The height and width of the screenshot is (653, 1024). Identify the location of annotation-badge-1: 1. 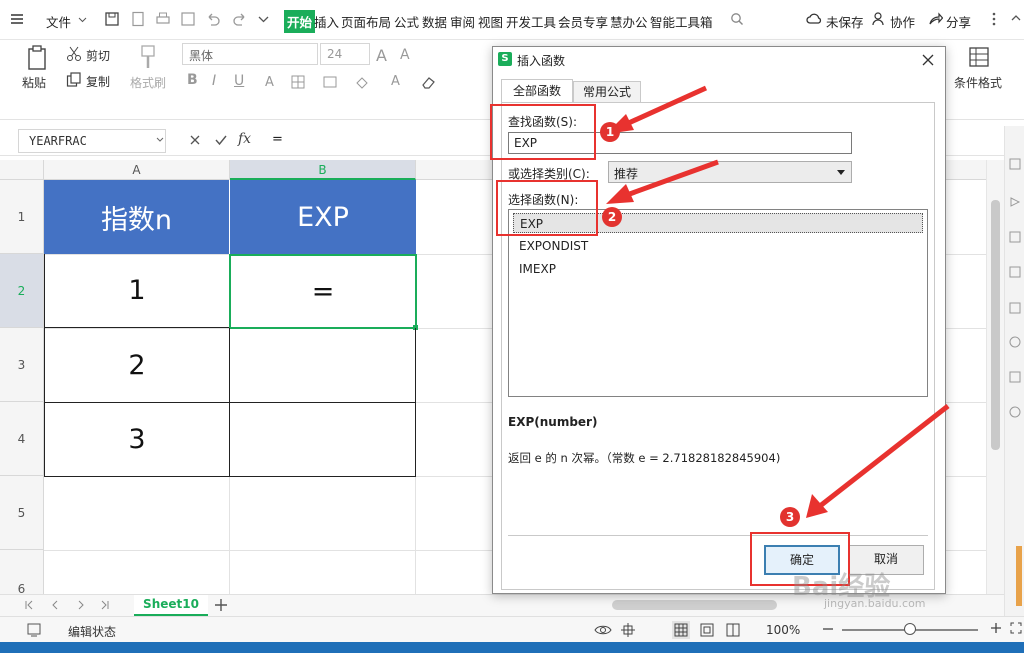
(610, 132).